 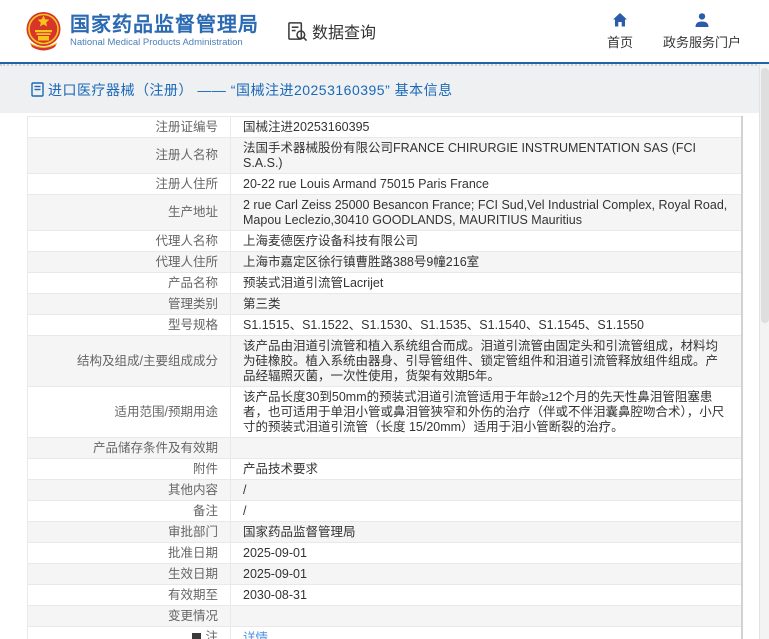 I want to click on table-row-note: 注 详情, so click(x=385, y=632).